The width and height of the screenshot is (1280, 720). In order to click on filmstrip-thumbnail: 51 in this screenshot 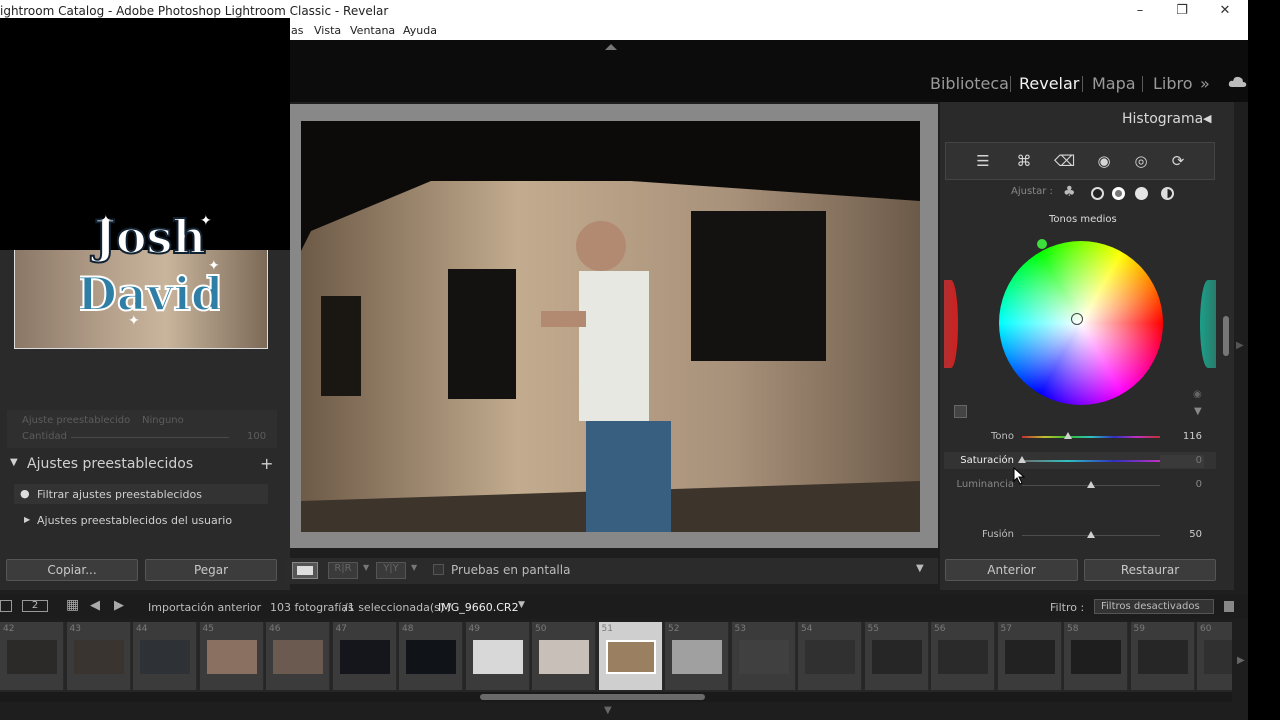, I will do `click(630, 656)`.